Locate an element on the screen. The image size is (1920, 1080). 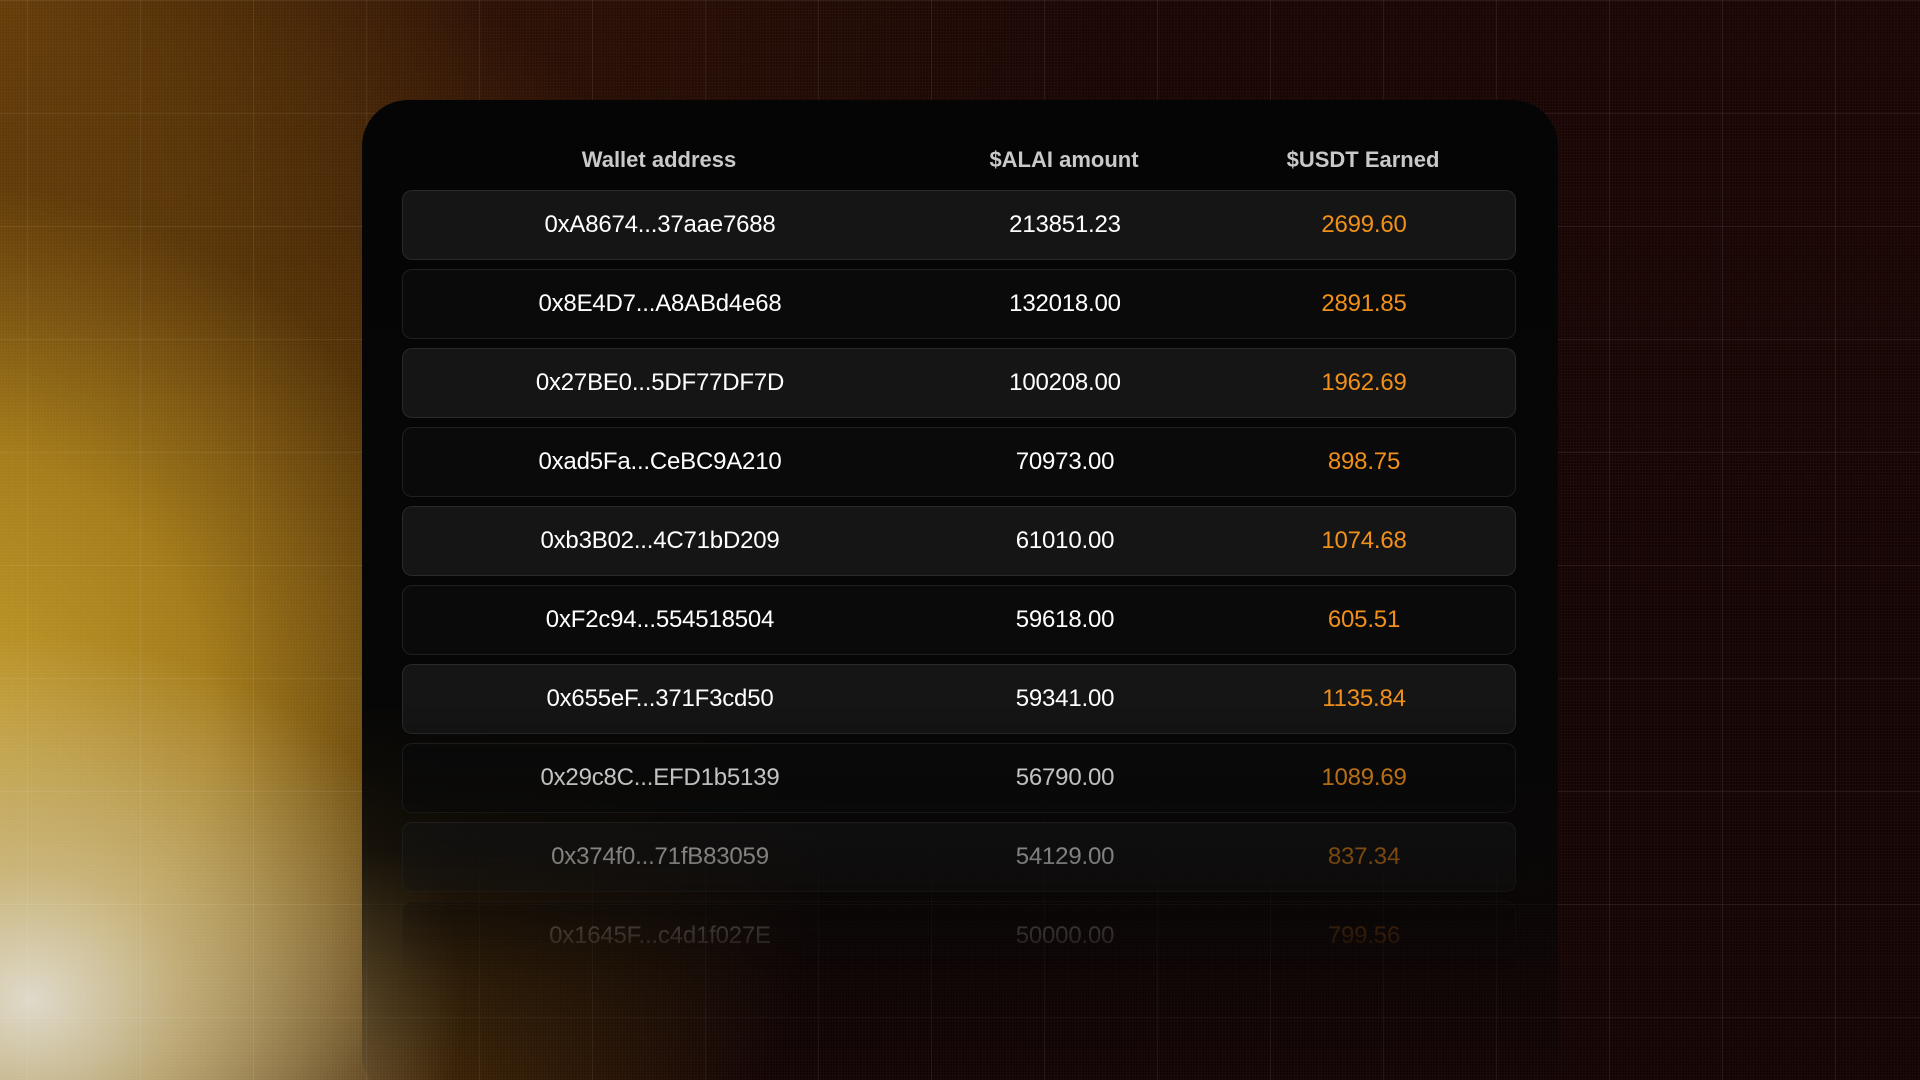
alai-amount: 59618.00 is located at coordinates (1065, 619).